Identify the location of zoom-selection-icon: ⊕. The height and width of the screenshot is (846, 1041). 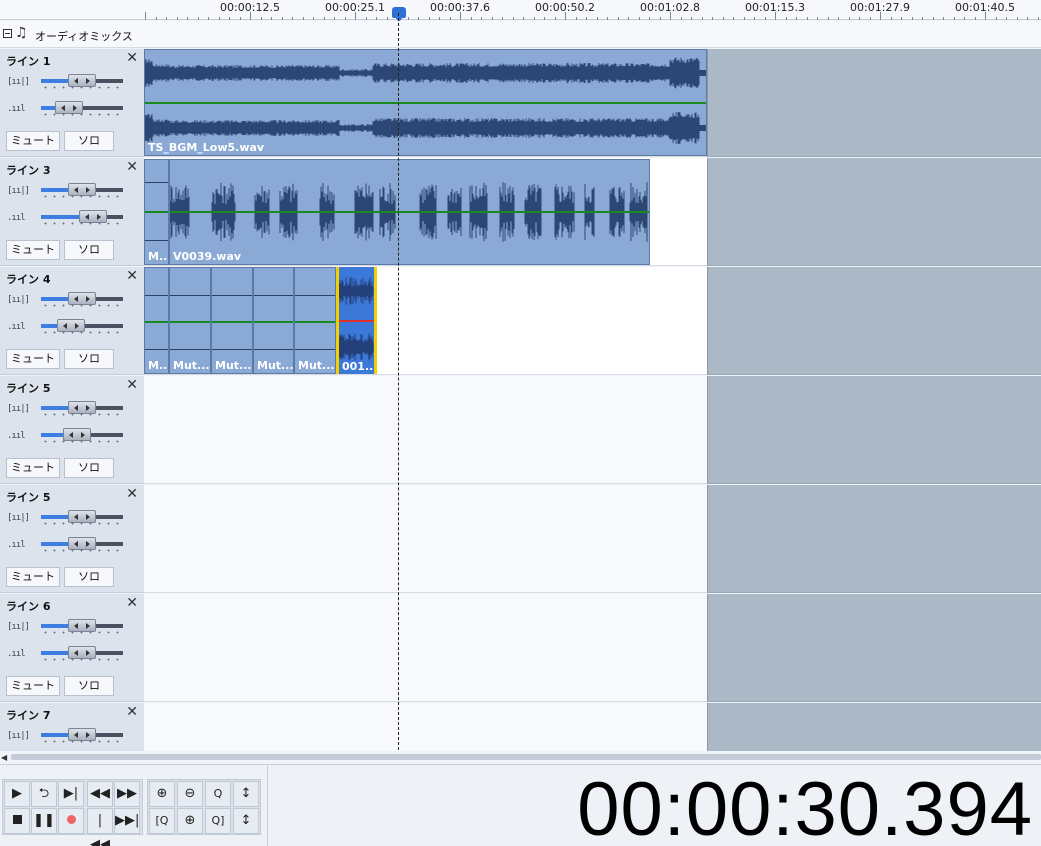
(190, 821).